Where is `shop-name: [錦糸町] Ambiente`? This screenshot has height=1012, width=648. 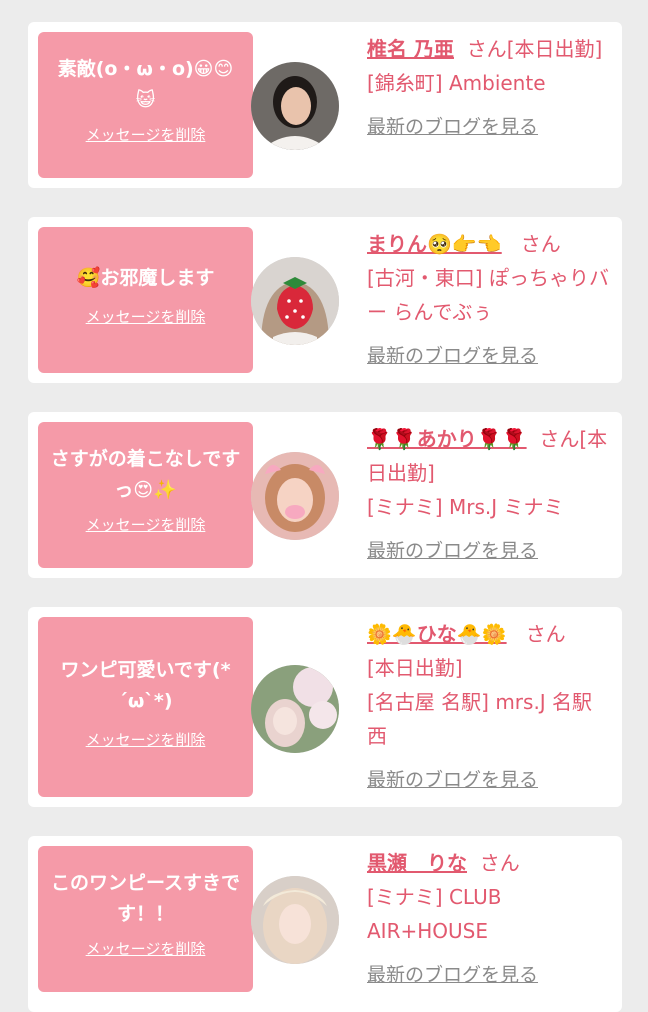
shop-name: [錦糸町] Ambiente is located at coordinates (456, 83).